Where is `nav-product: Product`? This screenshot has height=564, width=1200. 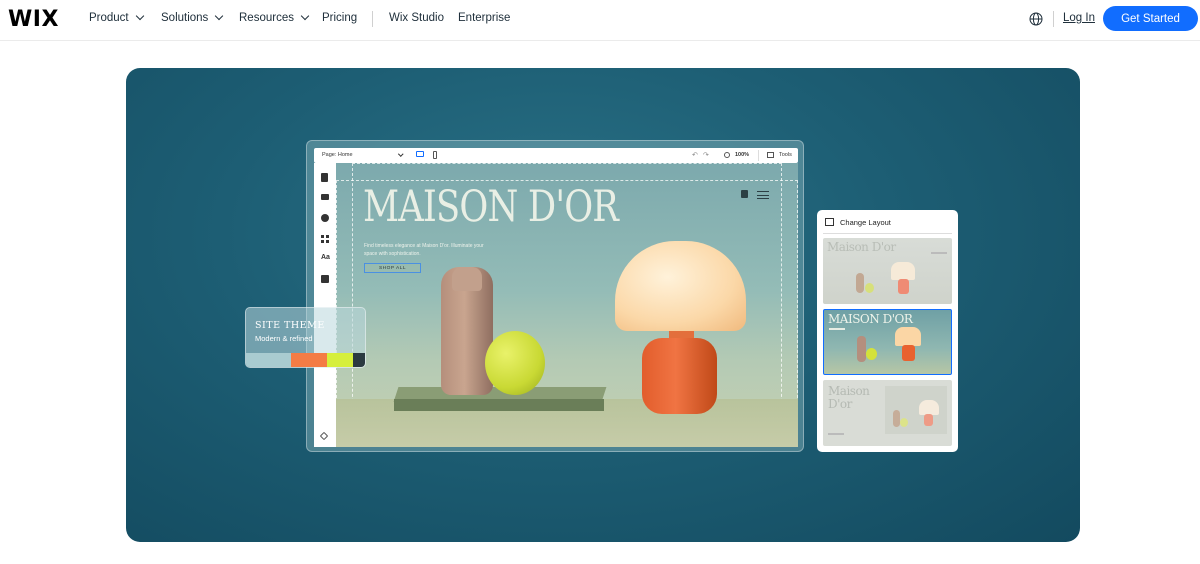 nav-product: Product is located at coordinates (116, 17).